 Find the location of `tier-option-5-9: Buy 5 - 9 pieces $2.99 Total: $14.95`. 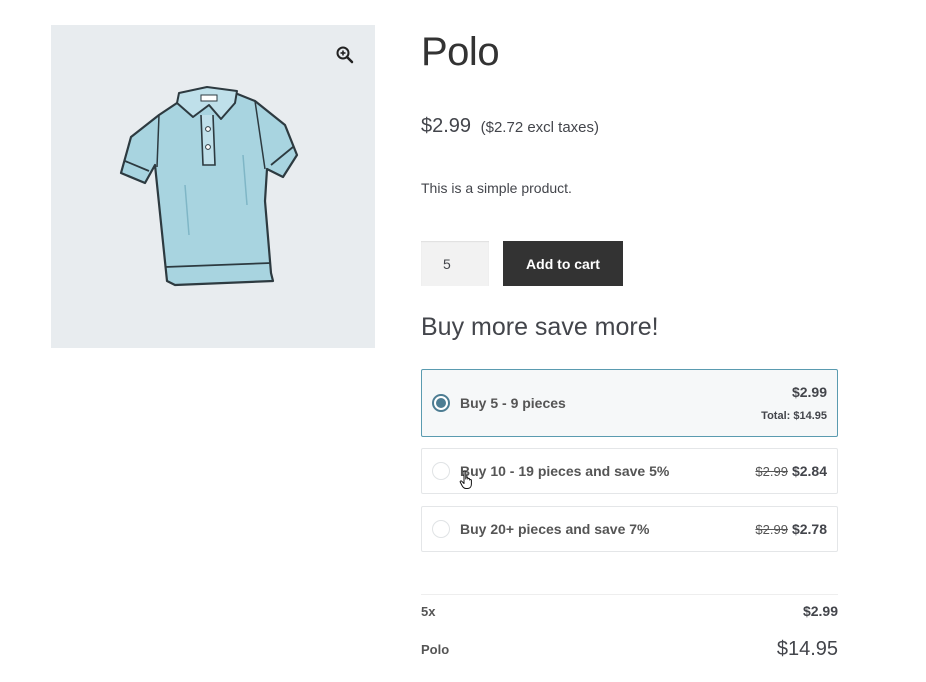

tier-option-5-9: Buy 5 - 9 pieces $2.99 Total: $14.95 is located at coordinates (629, 403).